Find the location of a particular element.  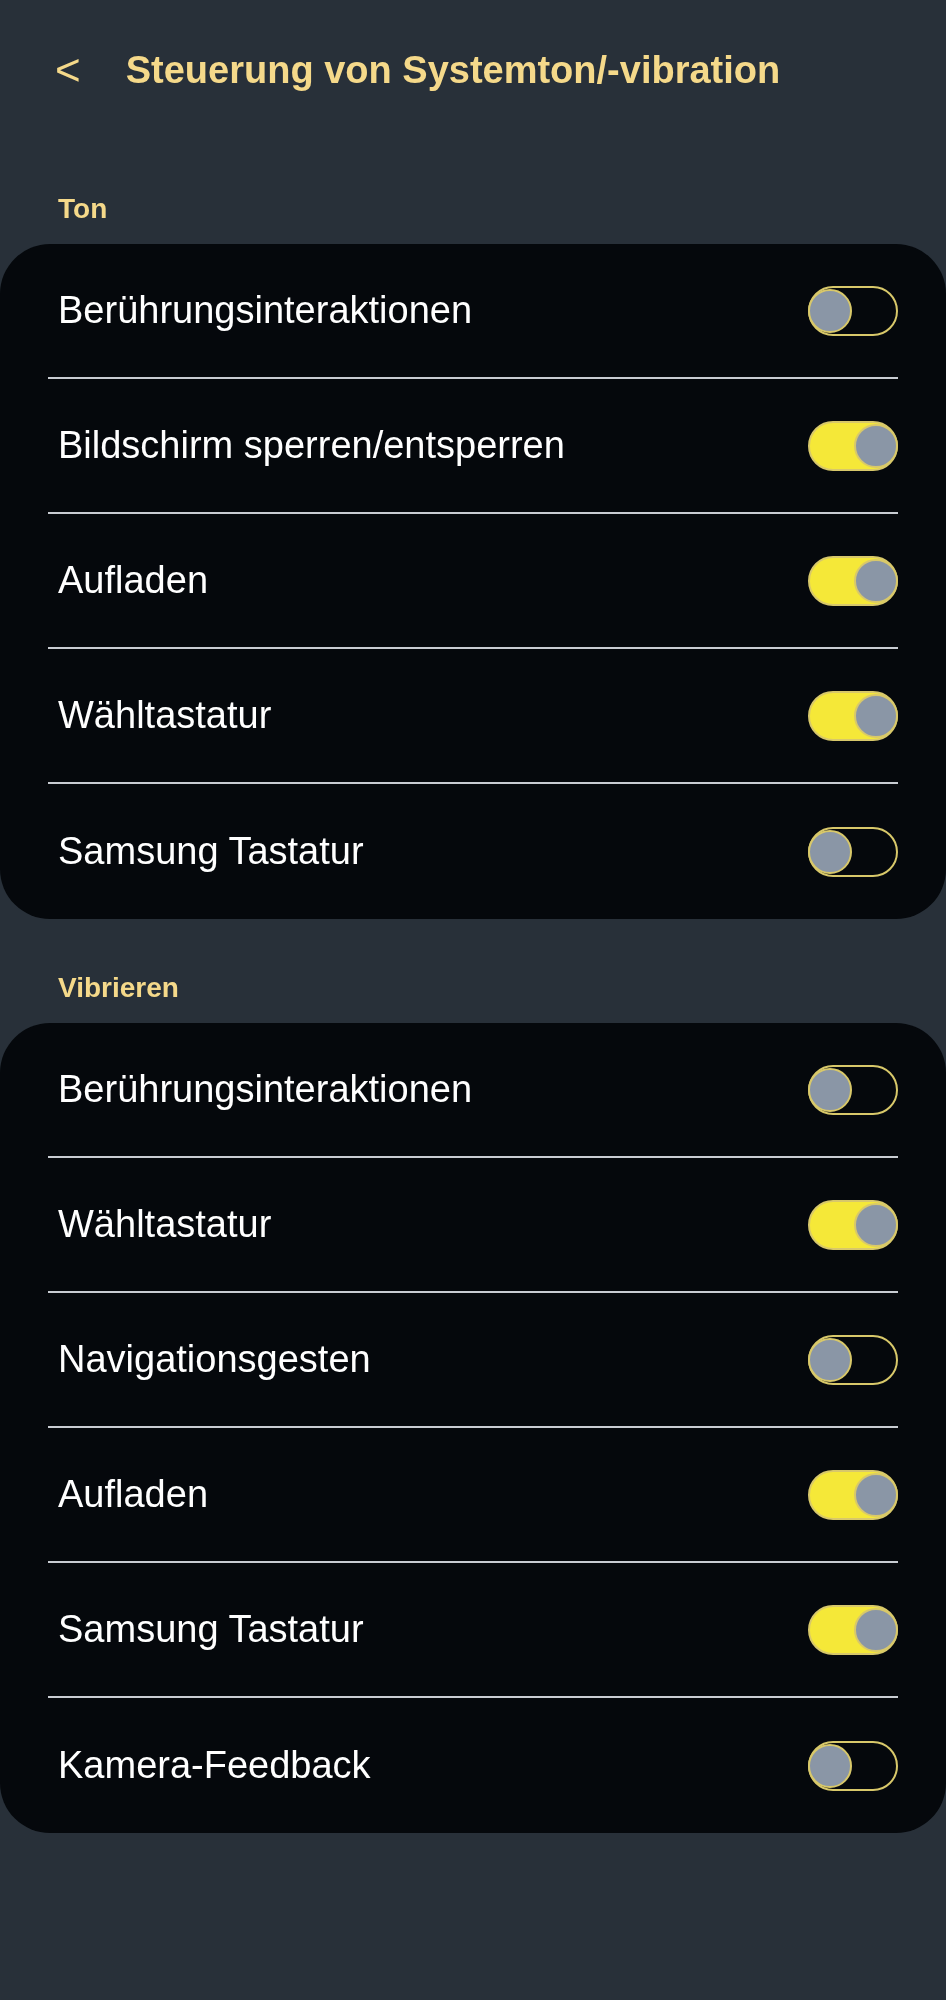

setting-label: Navigationsgesten is located at coordinates (214, 1359).